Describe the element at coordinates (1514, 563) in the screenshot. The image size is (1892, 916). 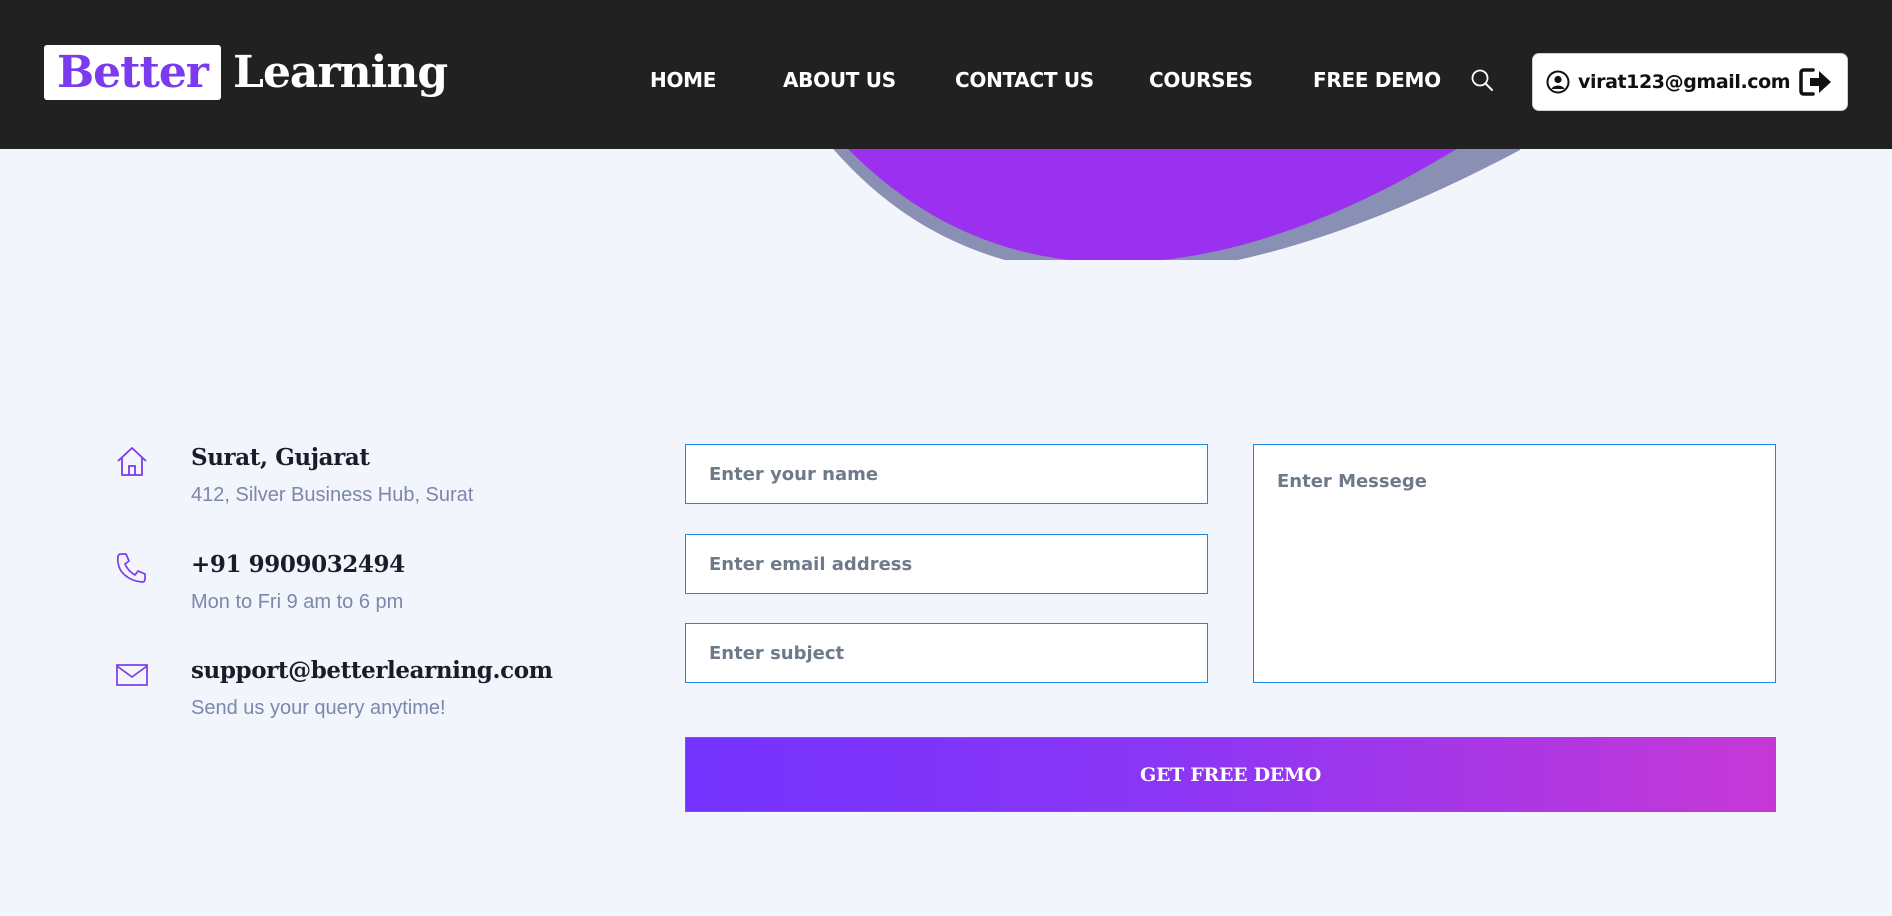
I see `message-textarea` at that location.